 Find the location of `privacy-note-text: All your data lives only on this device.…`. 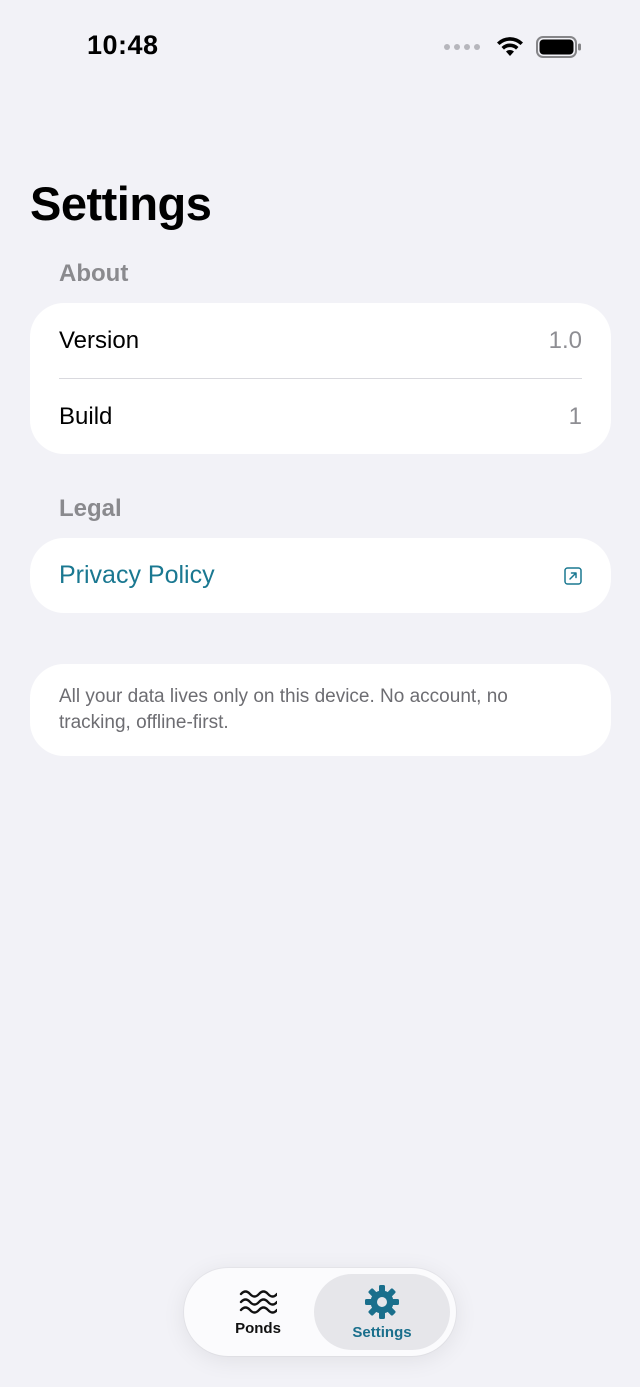

privacy-note-text: All your data lives only on this device.… is located at coordinates (283, 709).